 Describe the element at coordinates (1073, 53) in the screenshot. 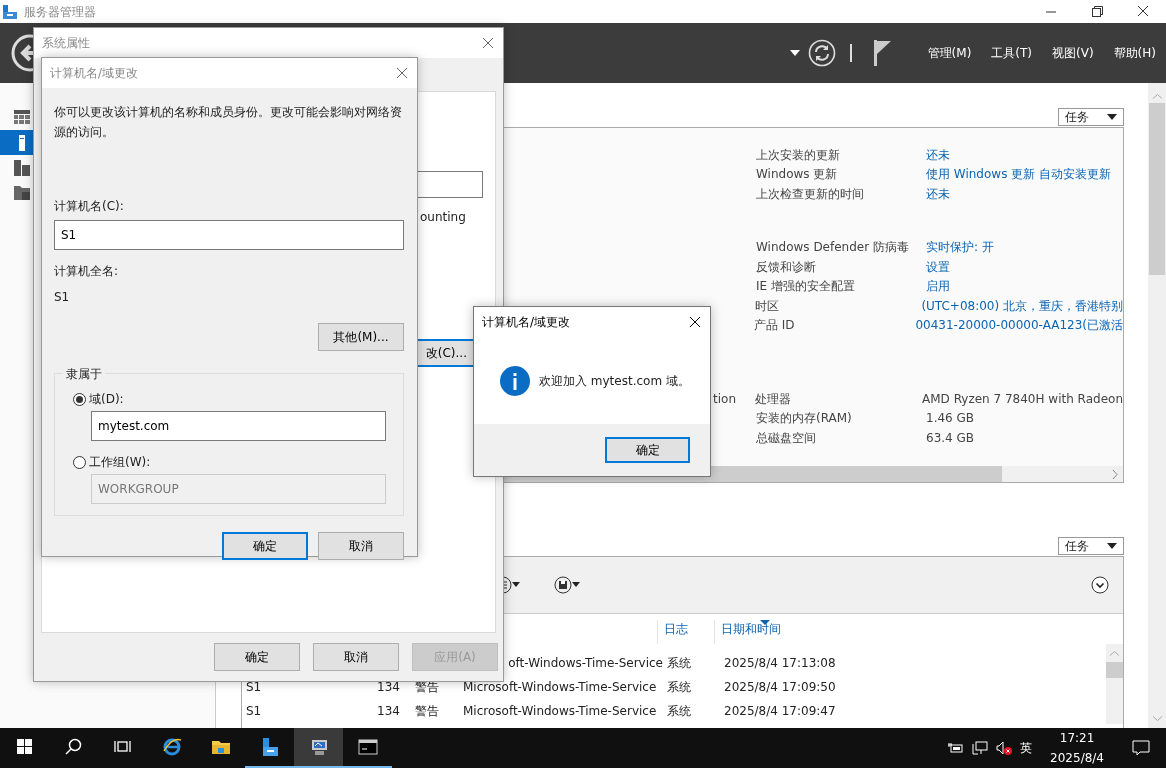

I see `menu-item: 视图(V)` at that location.